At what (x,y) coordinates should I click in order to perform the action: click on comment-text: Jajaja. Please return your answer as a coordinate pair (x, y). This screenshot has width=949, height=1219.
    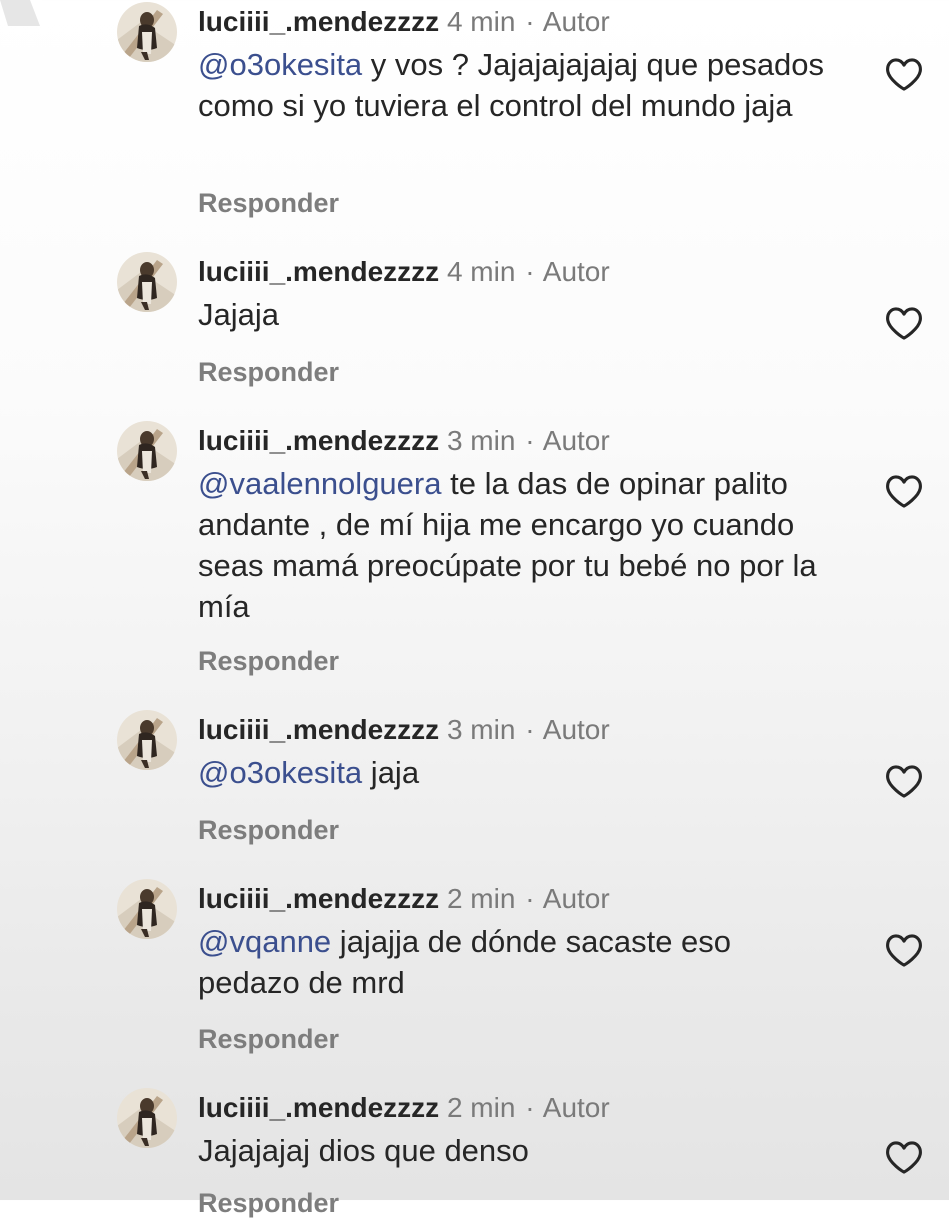
    Looking at the image, I should click on (518, 314).